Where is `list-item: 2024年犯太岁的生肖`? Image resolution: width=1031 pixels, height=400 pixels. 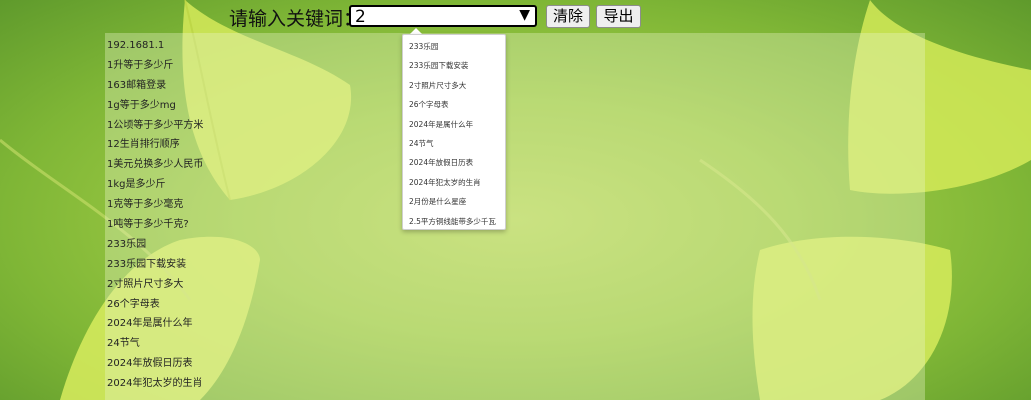
list-item: 2024年犯太岁的生肖 is located at coordinates (155, 387).